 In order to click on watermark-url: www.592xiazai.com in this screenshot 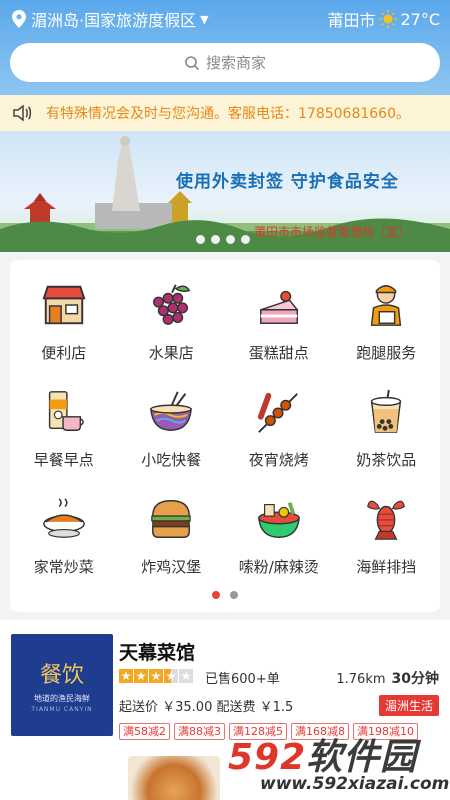, I will do `click(355, 784)`.